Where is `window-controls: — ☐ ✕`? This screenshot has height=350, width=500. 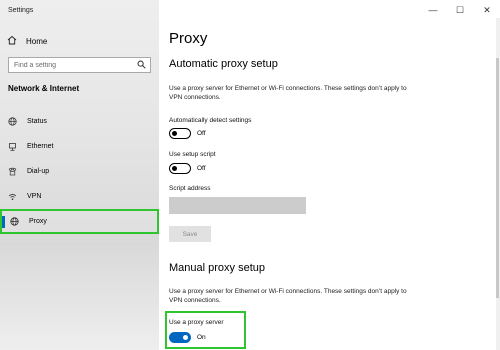
window-controls: — ☐ ✕ is located at coordinates (460, 10).